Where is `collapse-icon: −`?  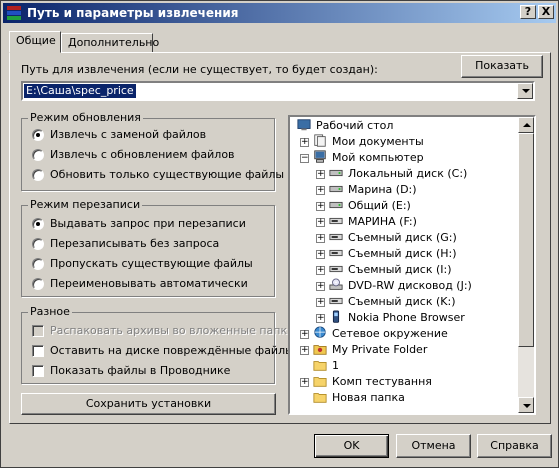
collapse-icon: − is located at coordinates (304, 158).